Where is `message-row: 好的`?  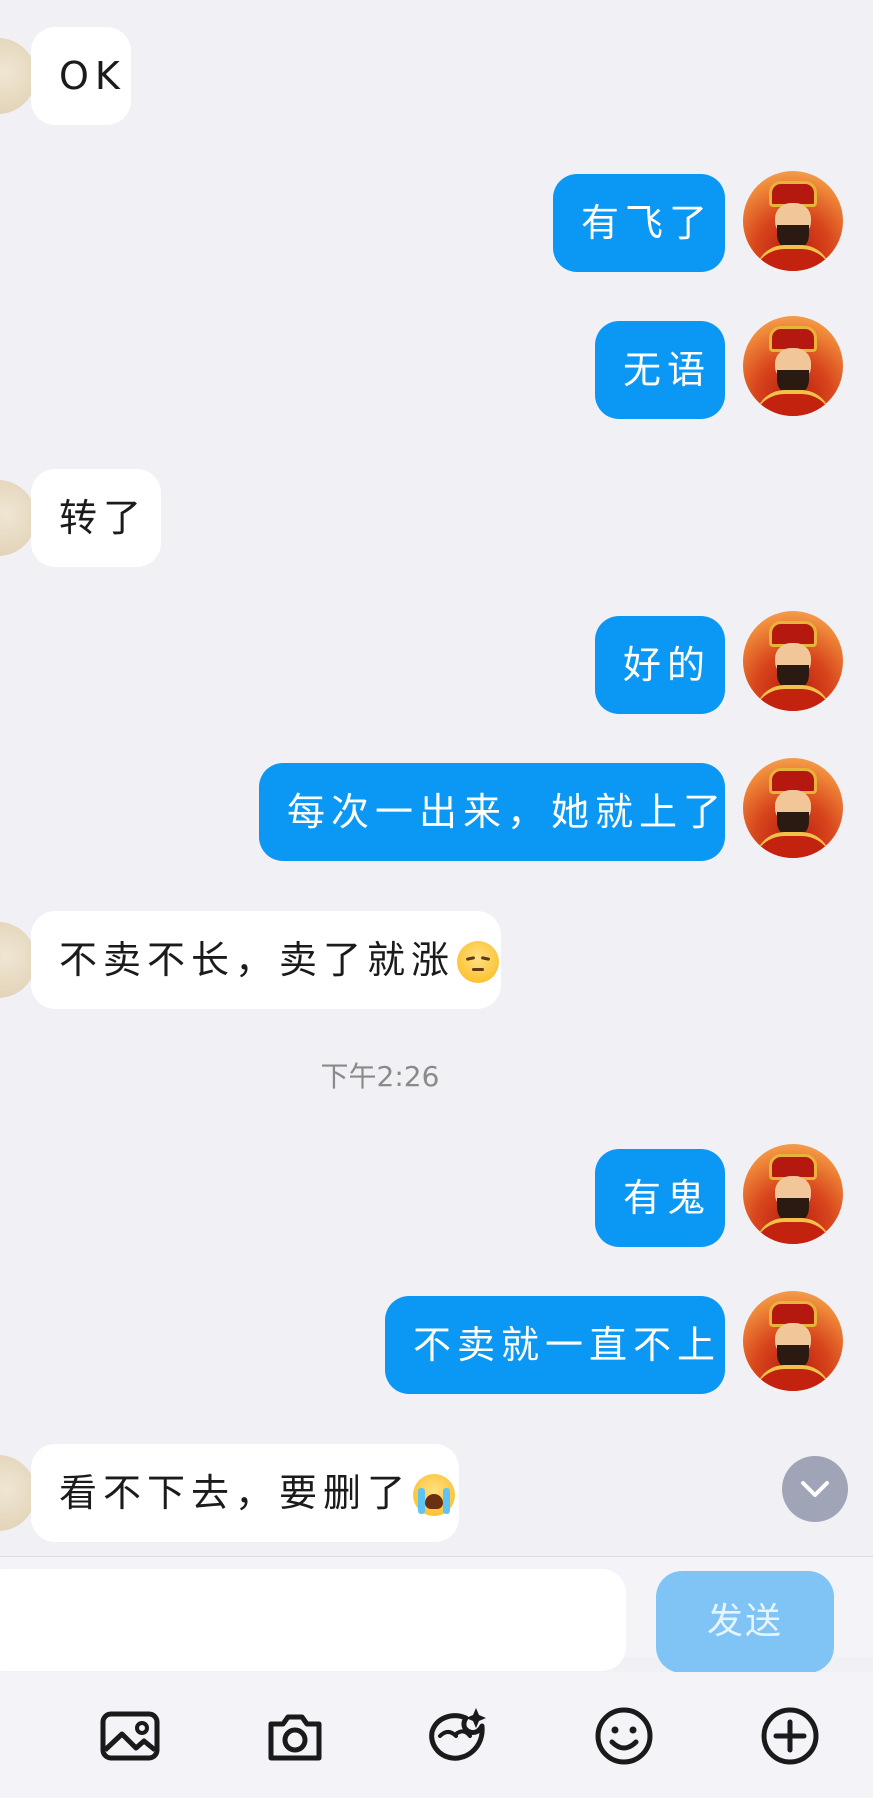
message-row: 好的 is located at coordinates (436, 662).